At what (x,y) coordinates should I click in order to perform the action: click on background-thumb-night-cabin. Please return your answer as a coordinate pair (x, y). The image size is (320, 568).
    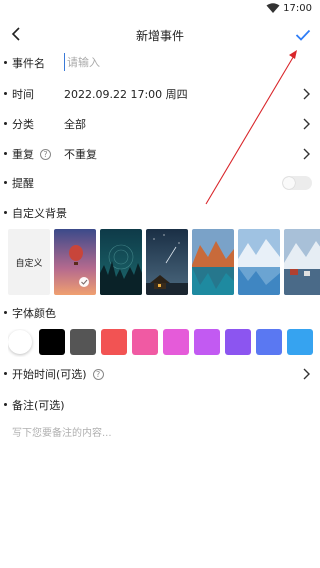
    Looking at the image, I should click on (167, 262).